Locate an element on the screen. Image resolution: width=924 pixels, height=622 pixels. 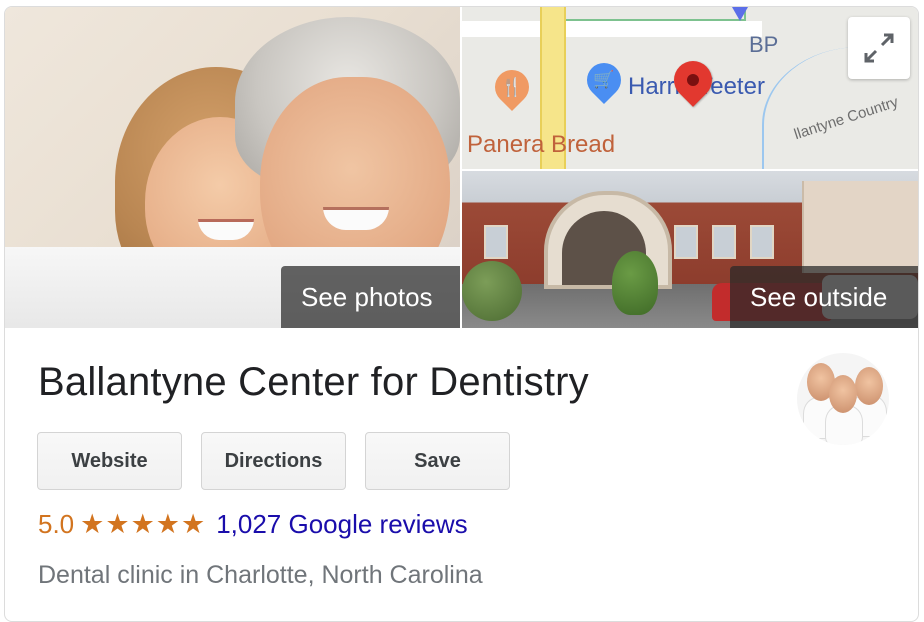
website-button: Website is located at coordinates (109, 461).